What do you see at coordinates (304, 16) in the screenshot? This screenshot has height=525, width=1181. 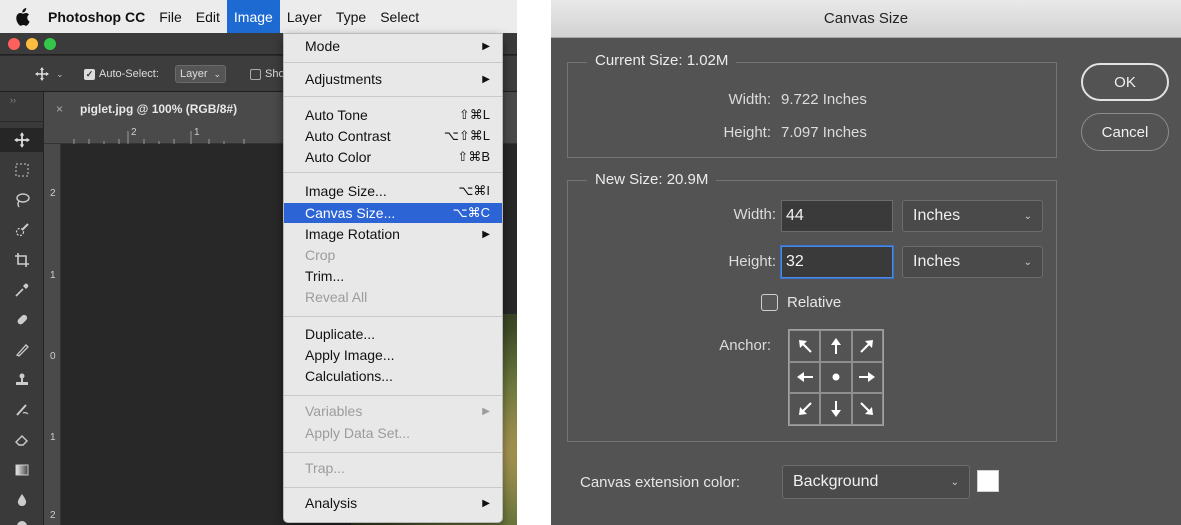 I see `menu-layer: Layer` at bounding box center [304, 16].